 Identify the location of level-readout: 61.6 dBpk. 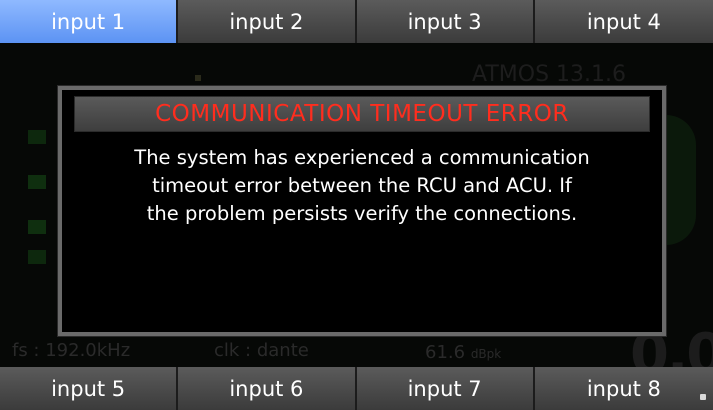
(463, 352).